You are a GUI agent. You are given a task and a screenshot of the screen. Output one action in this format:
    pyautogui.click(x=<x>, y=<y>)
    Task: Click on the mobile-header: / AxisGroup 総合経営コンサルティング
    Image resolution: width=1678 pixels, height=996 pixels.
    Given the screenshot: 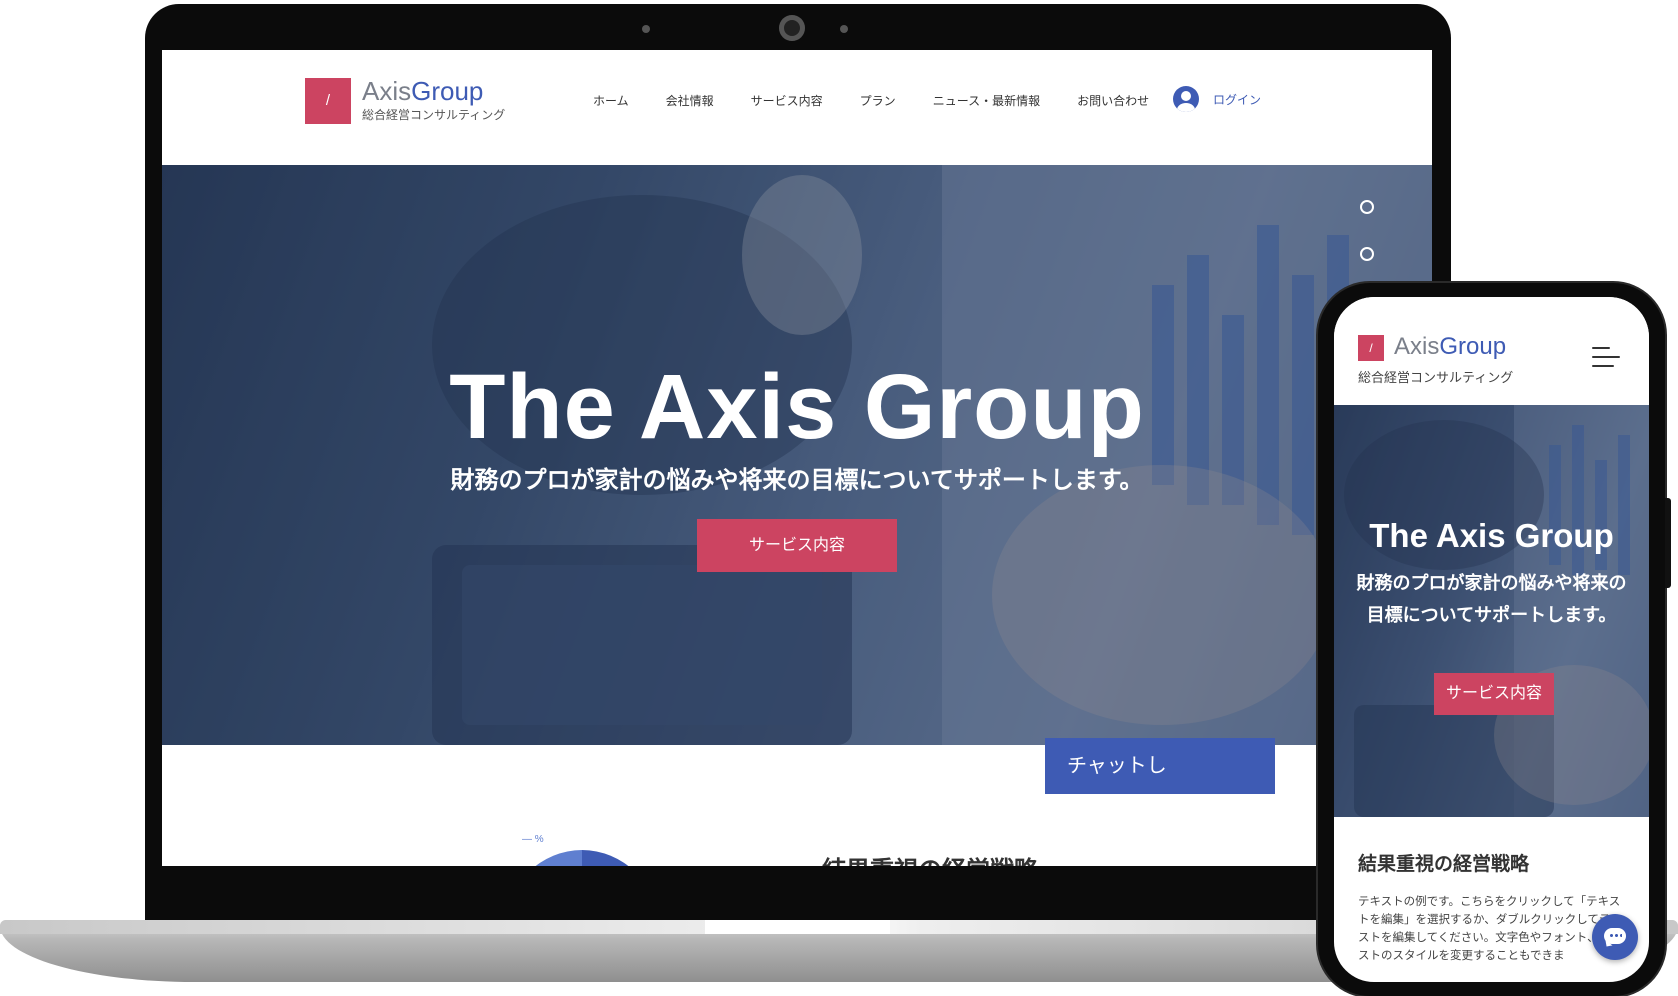 What is the action you would take?
    pyautogui.click(x=1491, y=351)
    